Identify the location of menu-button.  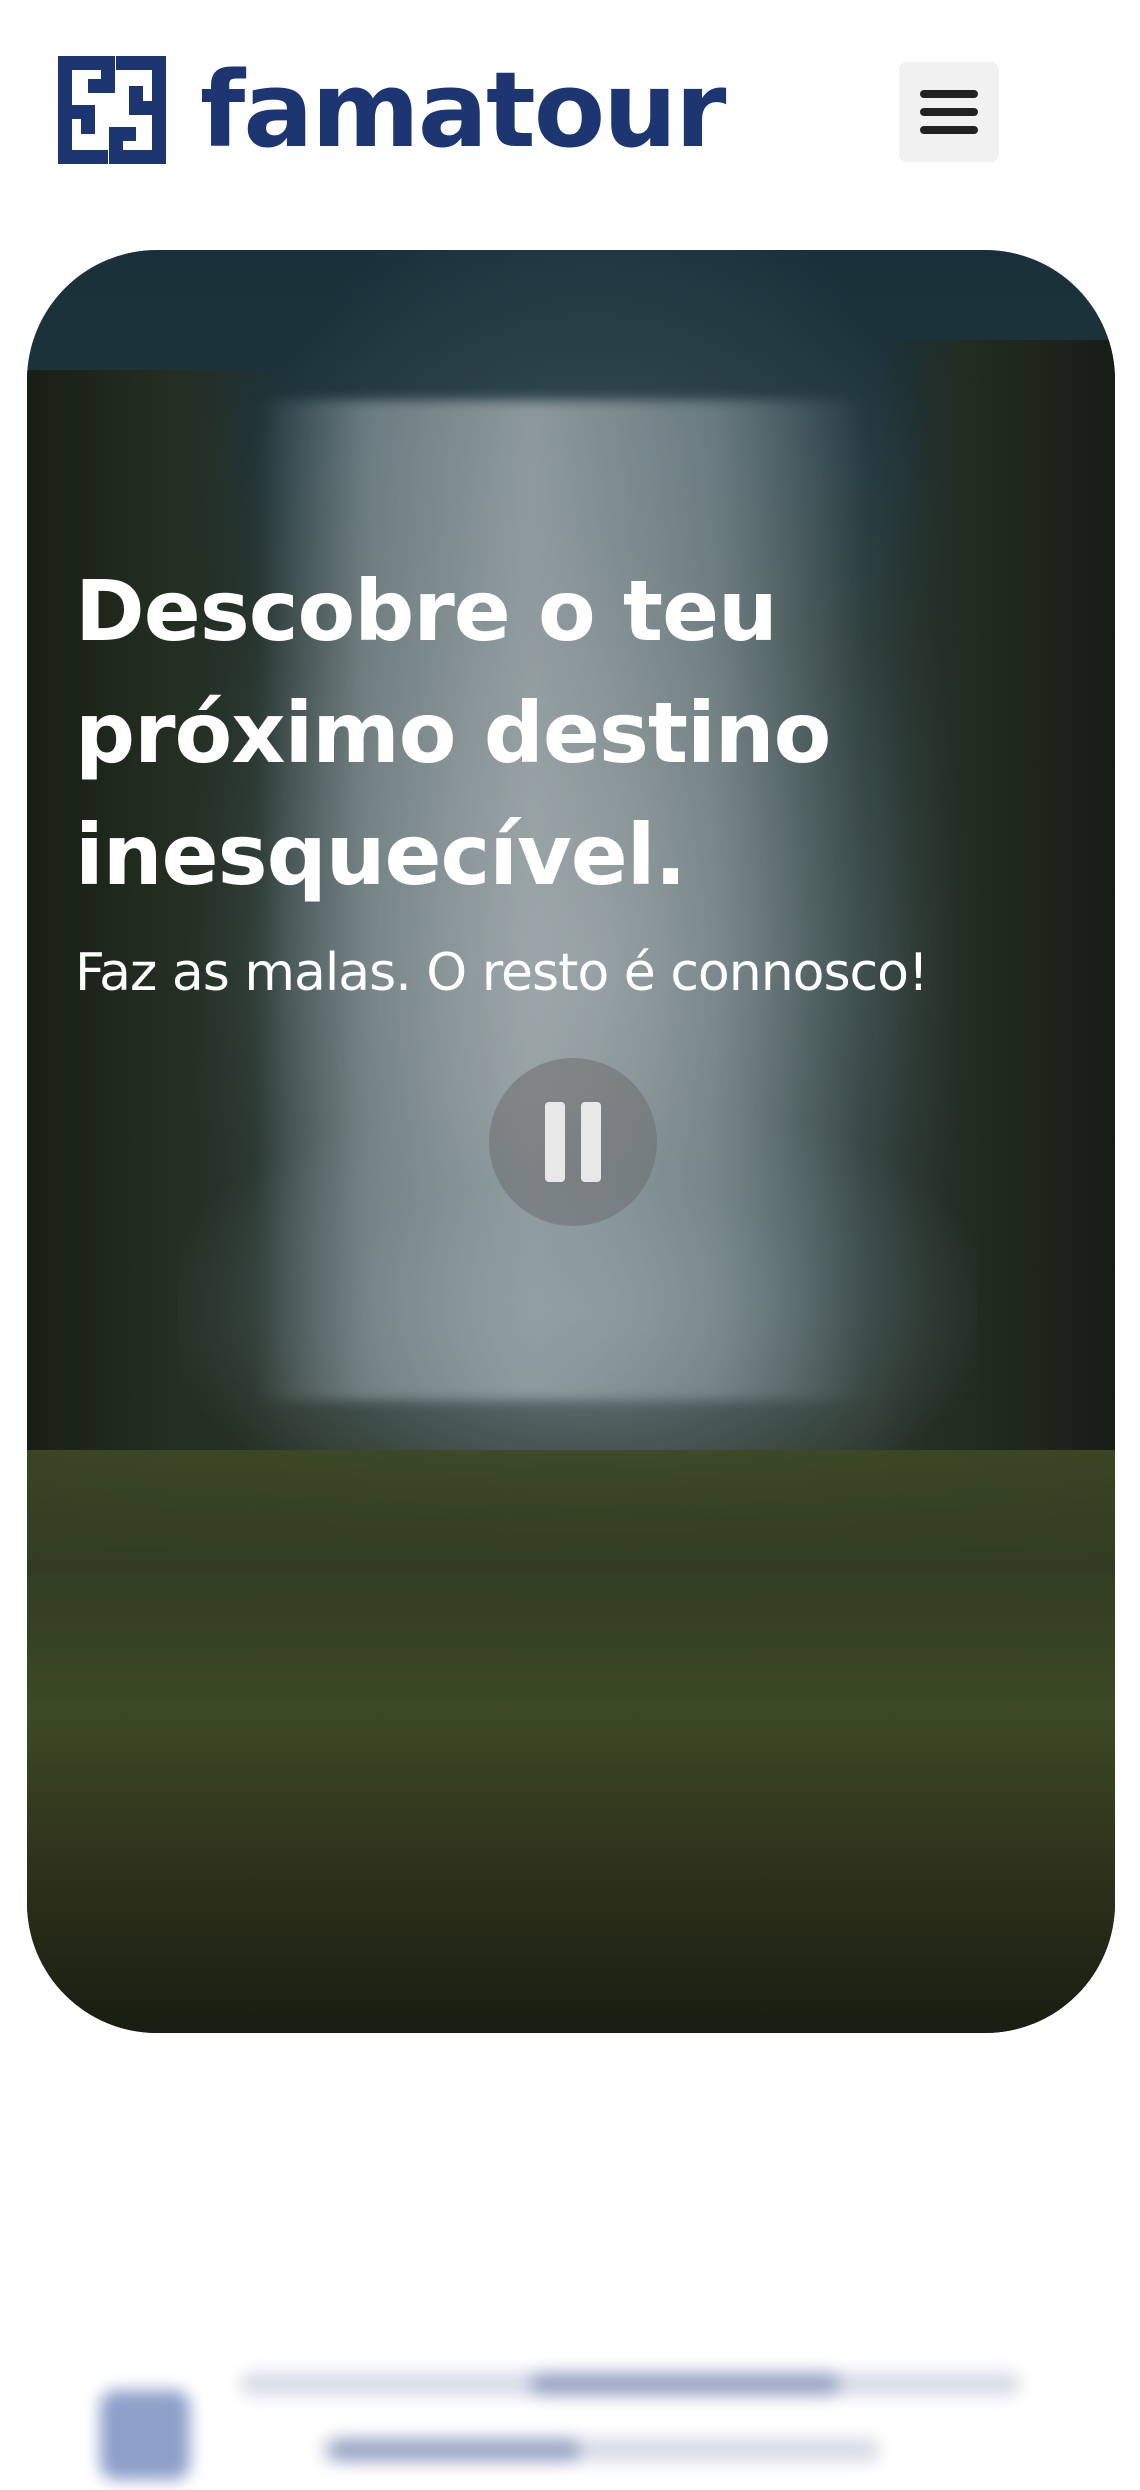
(949, 112).